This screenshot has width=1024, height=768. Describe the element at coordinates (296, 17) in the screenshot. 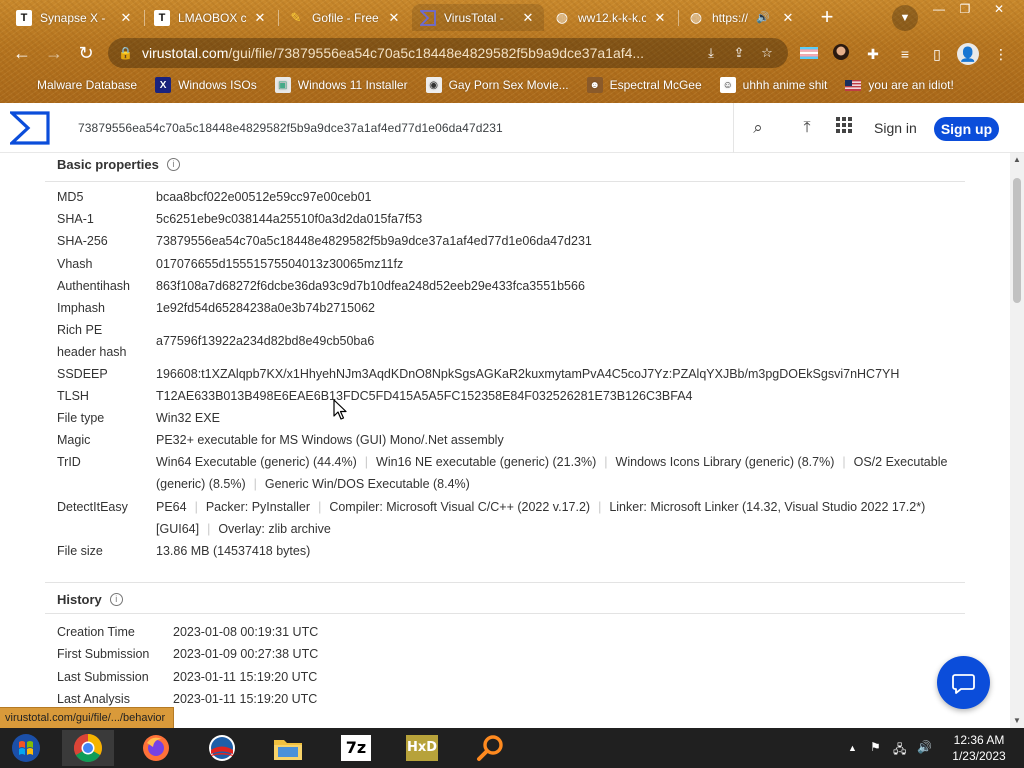

I see `gofile-icon: ✎` at that location.